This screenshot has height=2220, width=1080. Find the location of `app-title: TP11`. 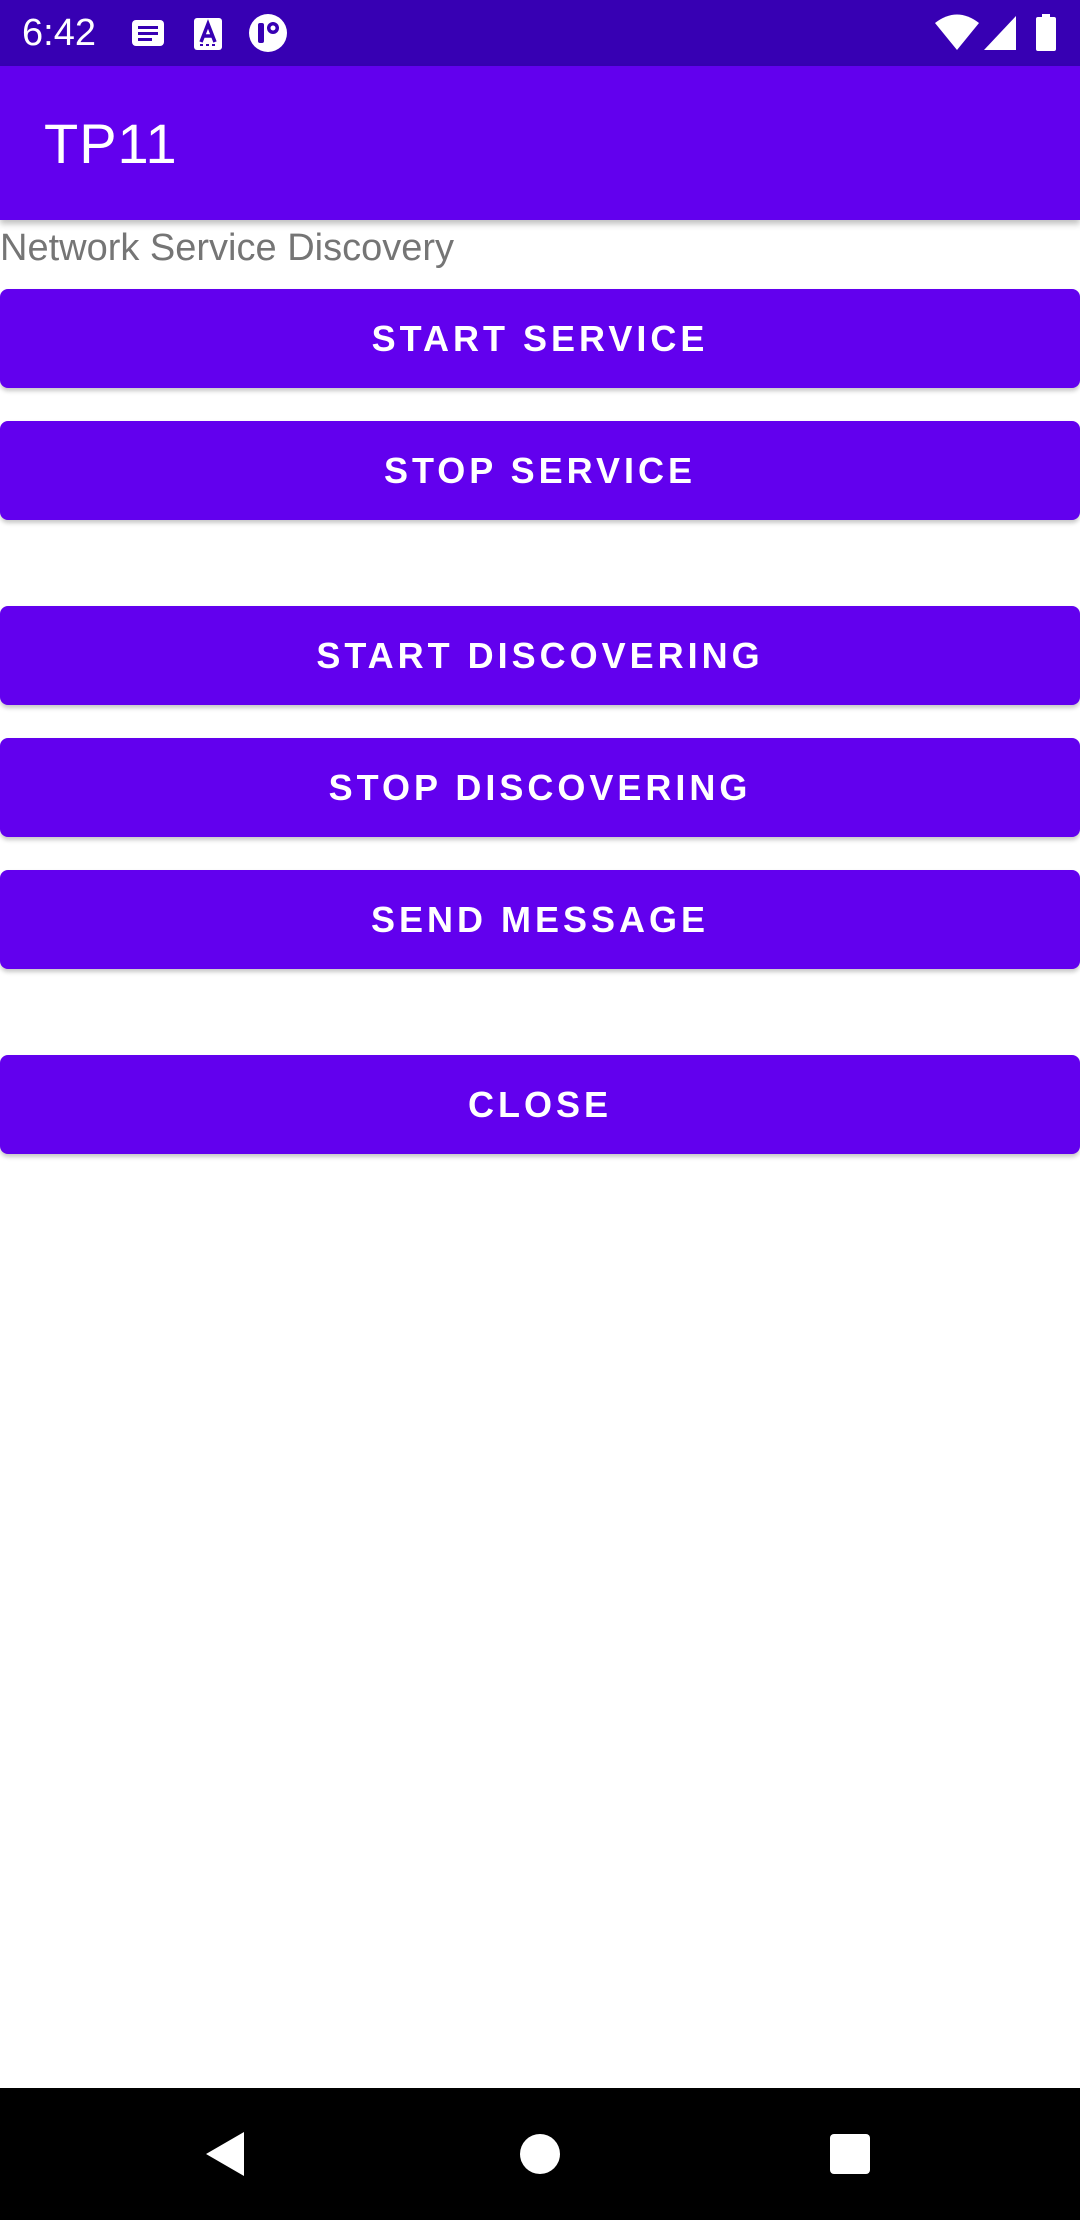

app-title: TP11 is located at coordinates (111, 143).